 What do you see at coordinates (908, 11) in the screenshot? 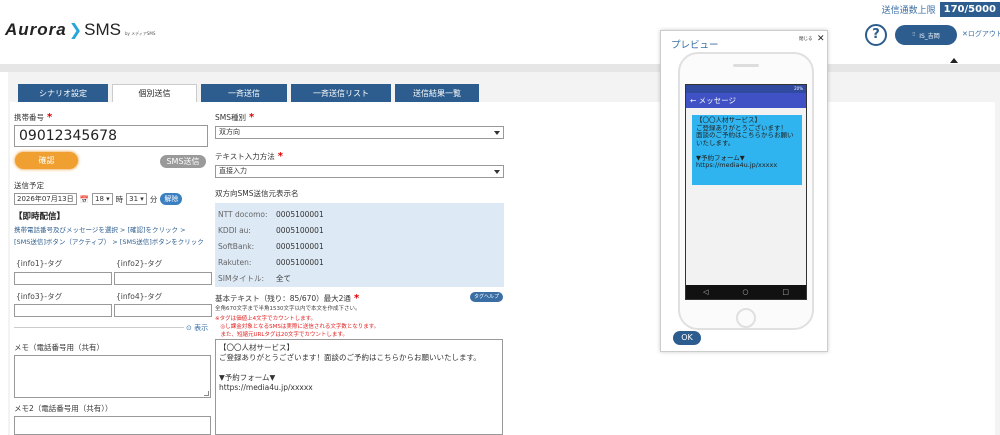
I see `quota-label: 送信通数上限` at bounding box center [908, 11].